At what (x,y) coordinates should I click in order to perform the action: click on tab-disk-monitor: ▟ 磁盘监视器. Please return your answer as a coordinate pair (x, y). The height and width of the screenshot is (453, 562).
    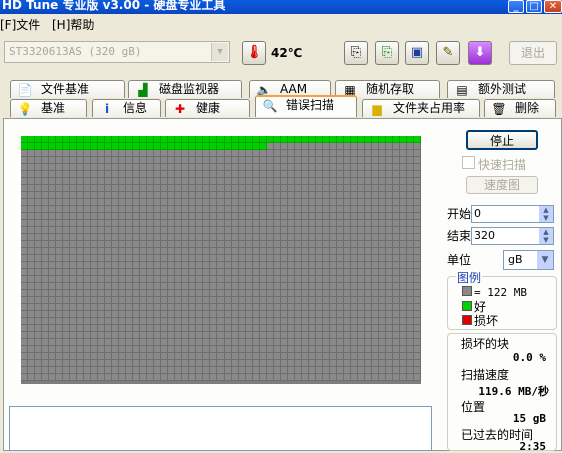
    Looking at the image, I should click on (185, 89).